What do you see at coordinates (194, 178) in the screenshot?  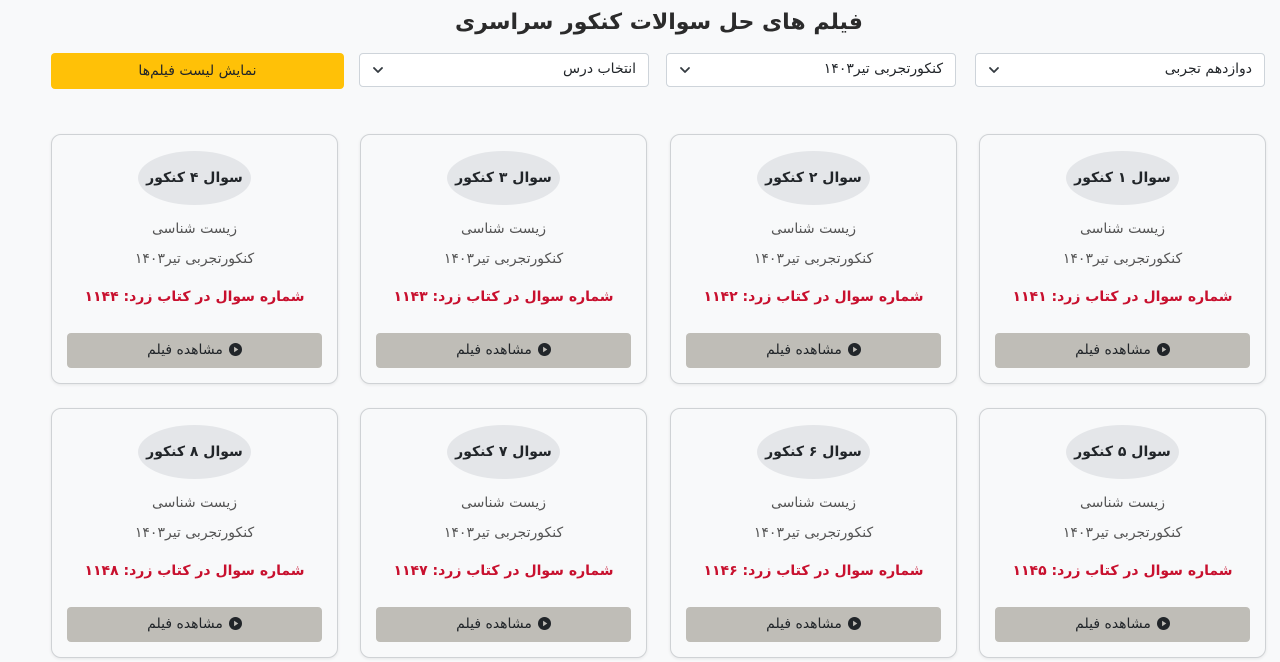 I see `question-title: سوال ۴ کنکور` at bounding box center [194, 178].